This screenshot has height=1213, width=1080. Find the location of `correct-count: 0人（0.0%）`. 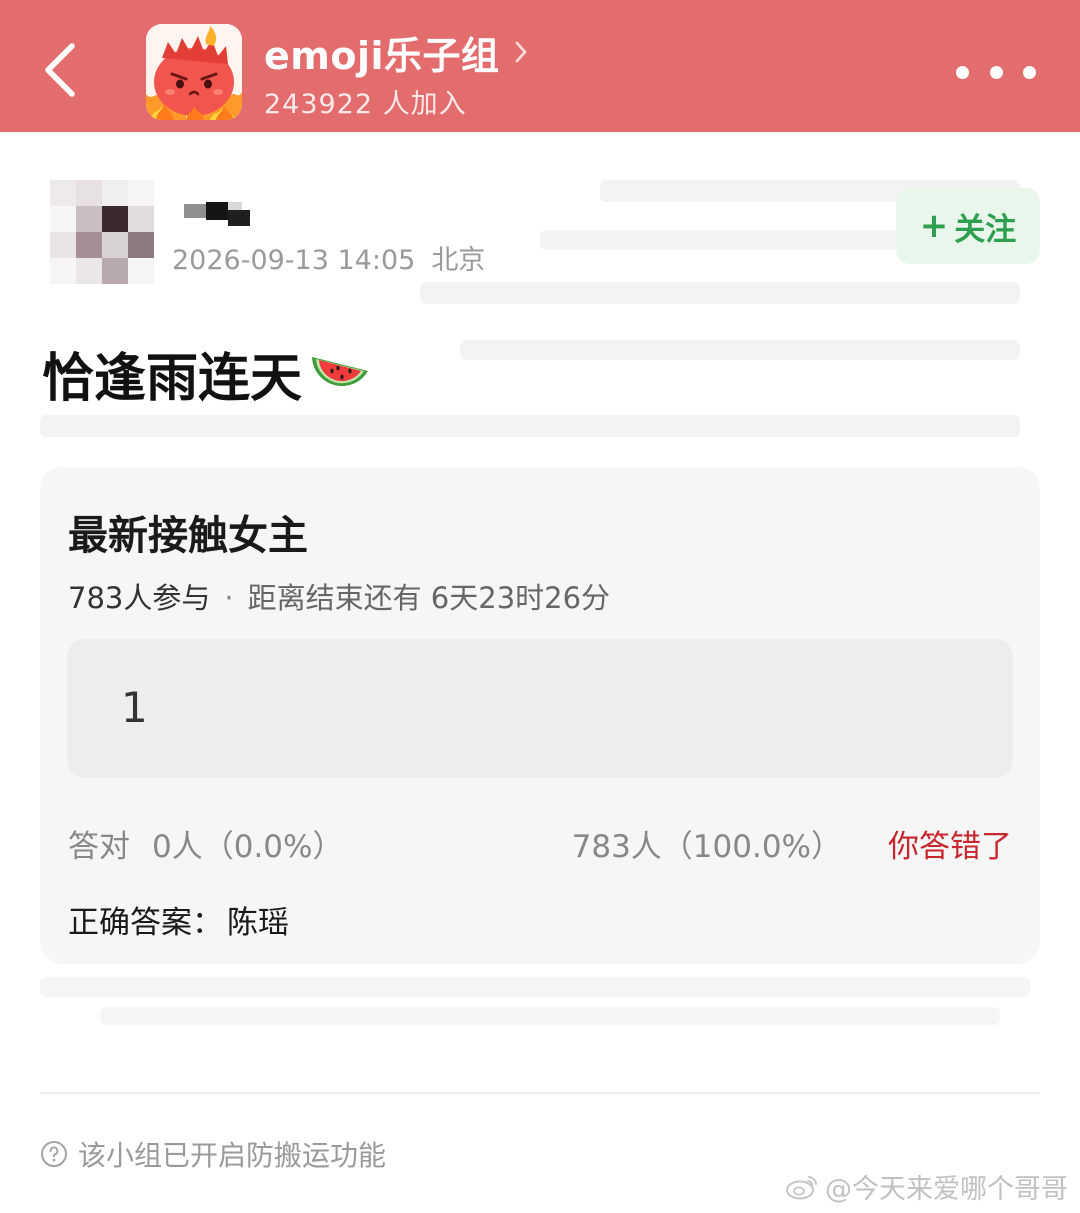

correct-count: 0人（0.0%） is located at coordinates (248, 847).